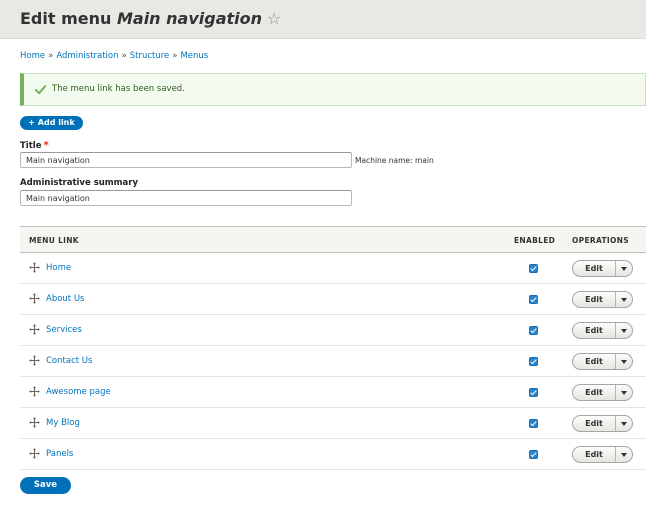 The height and width of the screenshot is (508, 646). I want to click on table-row: Contact Us Edit, so click(333, 361).